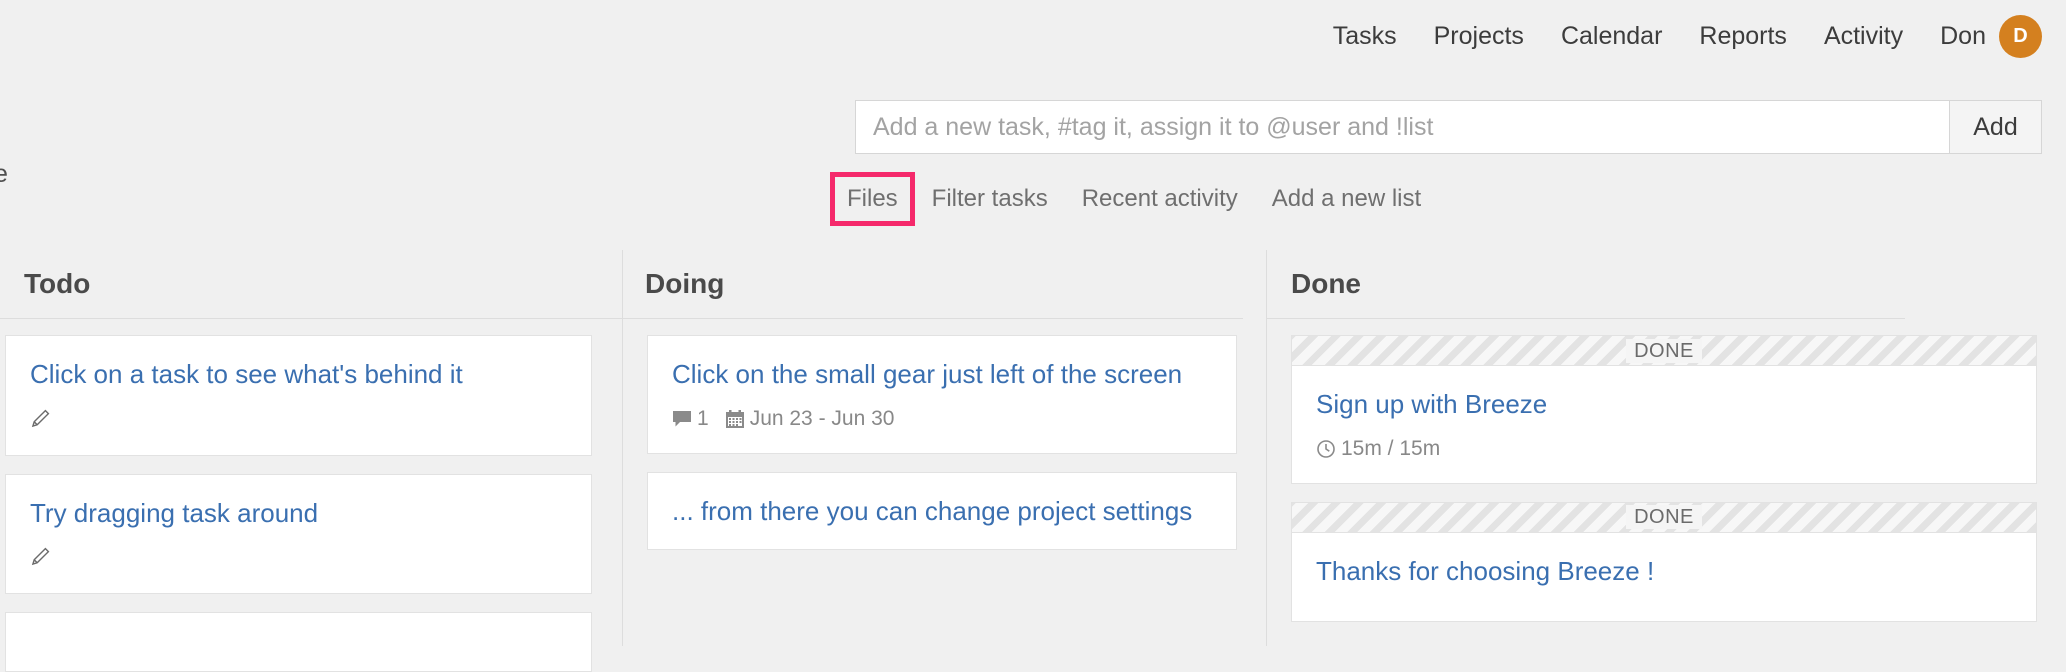 This screenshot has height=672, width=2066. What do you see at coordinates (942, 419) in the screenshot?
I see `task-card-meta: 1 Jun 23 - Jun 30` at bounding box center [942, 419].